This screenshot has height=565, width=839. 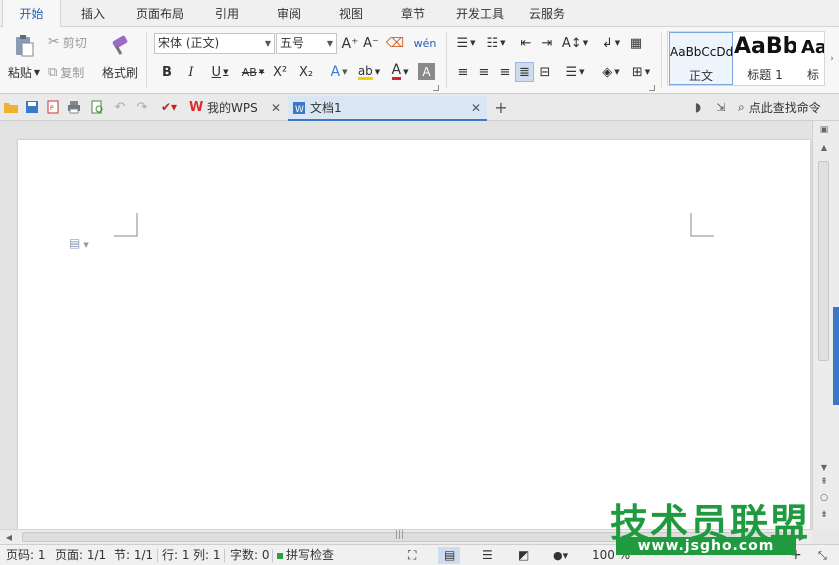 What do you see at coordinates (636, 43) in the screenshot?
I see `table-button: ▦` at bounding box center [636, 43].